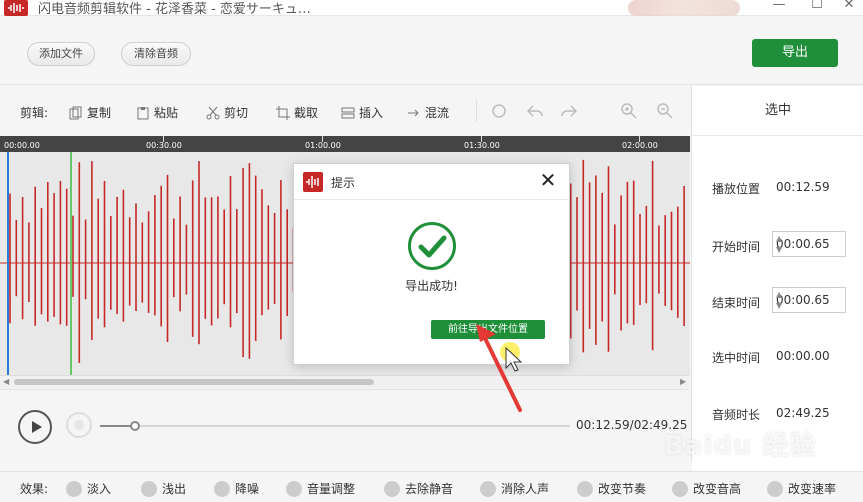  What do you see at coordinates (75, 113) in the screenshot?
I see `copy-icon` at bounding box center [75, 113].